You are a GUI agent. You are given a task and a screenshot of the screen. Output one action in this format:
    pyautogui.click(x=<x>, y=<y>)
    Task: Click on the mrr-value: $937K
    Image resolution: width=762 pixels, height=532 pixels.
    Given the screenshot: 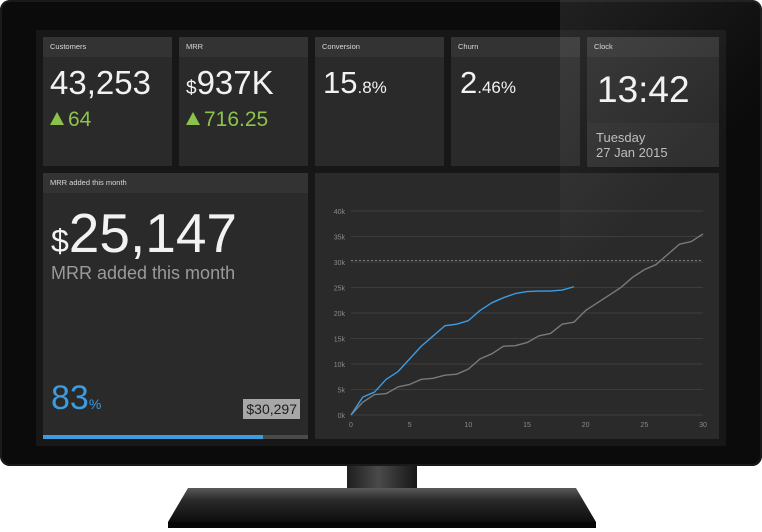 What is the action you would take?
    pyautogui.click(x=230, y=83)
    